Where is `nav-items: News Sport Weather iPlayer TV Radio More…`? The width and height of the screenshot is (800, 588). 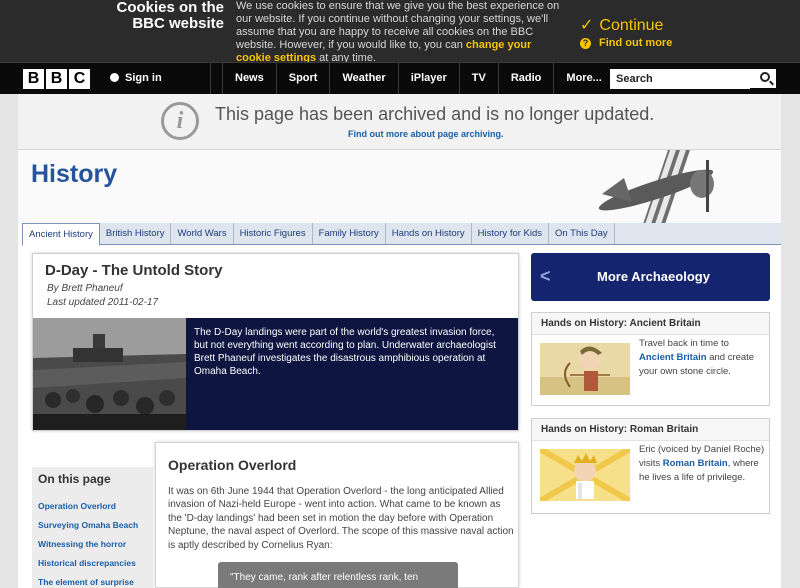
nav-items: News Sport Weather iPlayer TV Radio More… is located at coordinates (418, 78).